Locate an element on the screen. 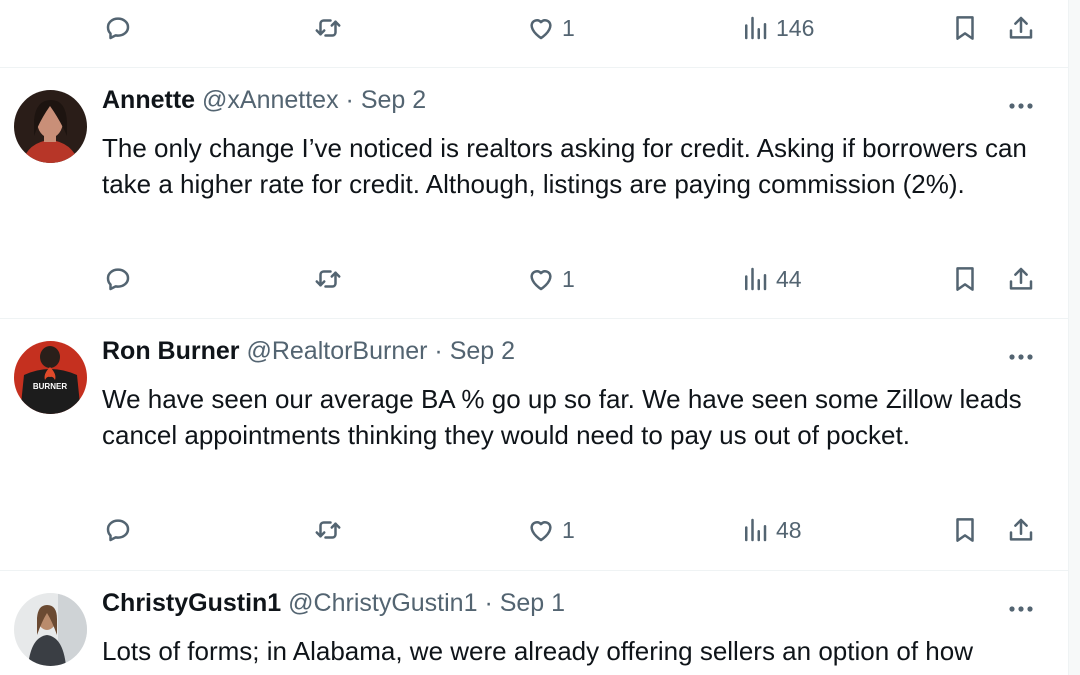 The image size is (1080, 675). views-button: 146 is located at coordinates (777, 28).